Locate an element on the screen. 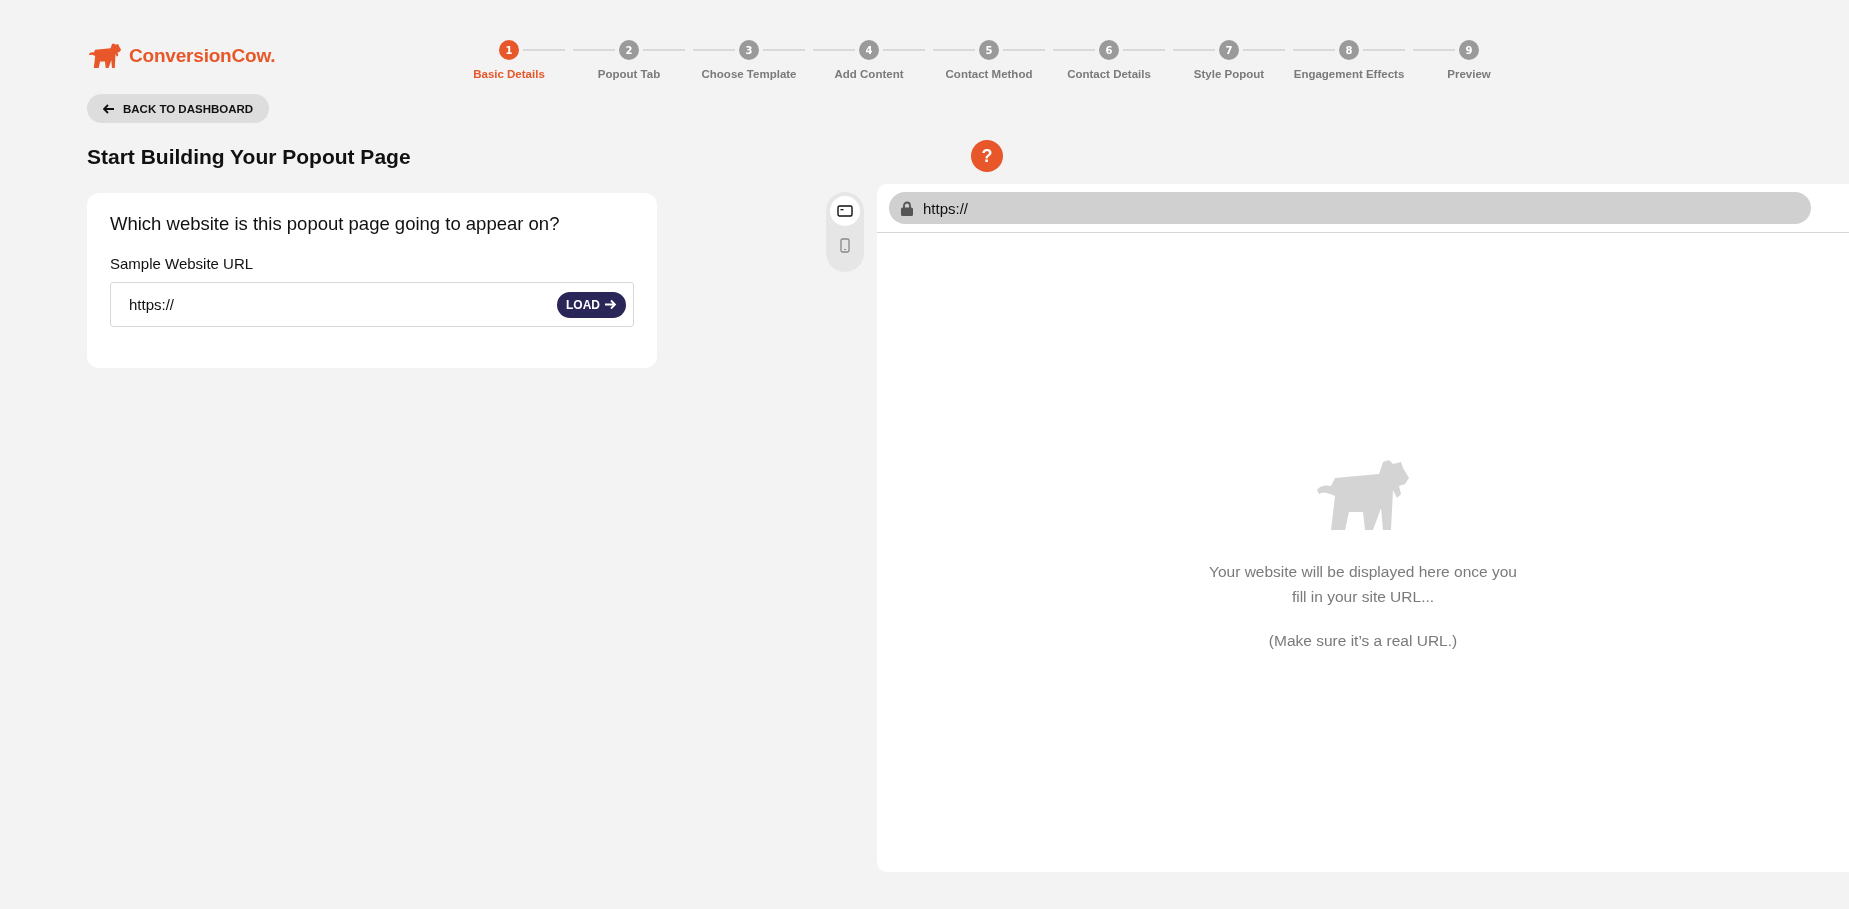 The height and width of the screenshot is (909, 1849). load-button: LOAD is located at coordinates (591, 304).